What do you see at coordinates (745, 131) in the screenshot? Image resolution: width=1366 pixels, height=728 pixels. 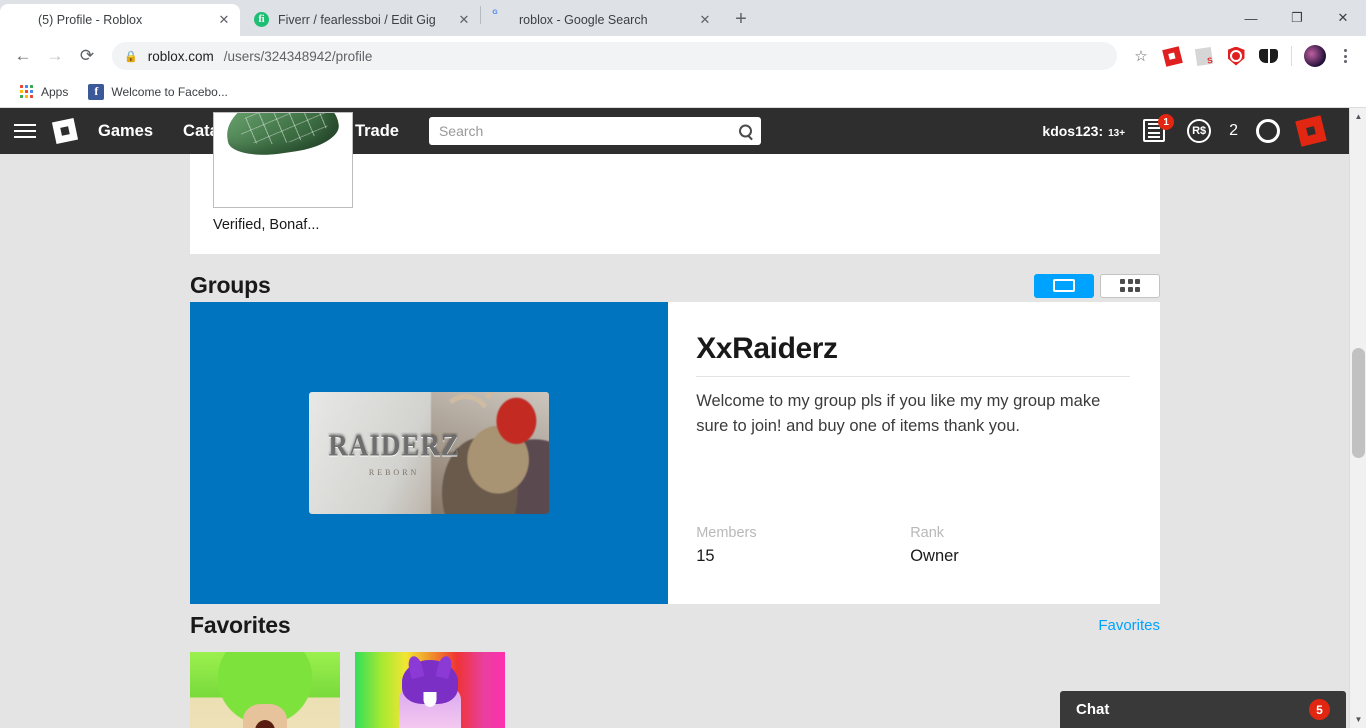 I see `magnifier-icon` at bounding box center [745, 131].